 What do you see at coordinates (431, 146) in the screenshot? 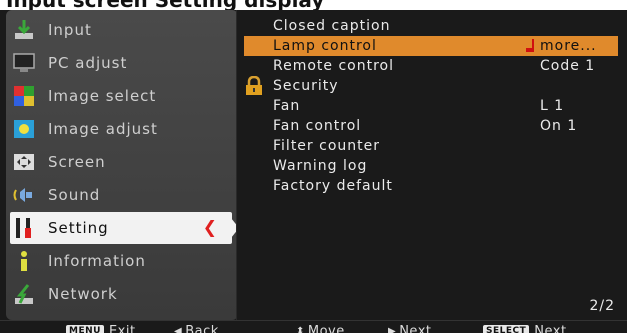
I see `submenu-item-filter-counter: Filter counter` at bounding box center [431, 146].